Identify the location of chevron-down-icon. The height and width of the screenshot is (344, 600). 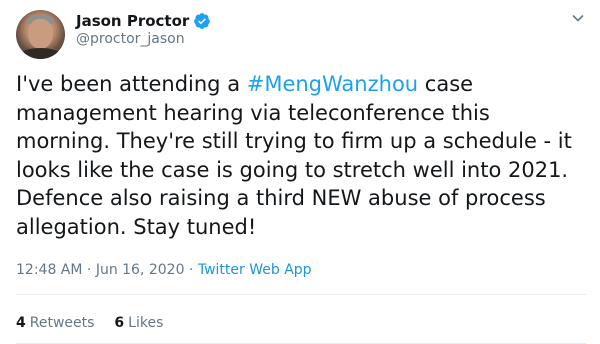
(578, 18).